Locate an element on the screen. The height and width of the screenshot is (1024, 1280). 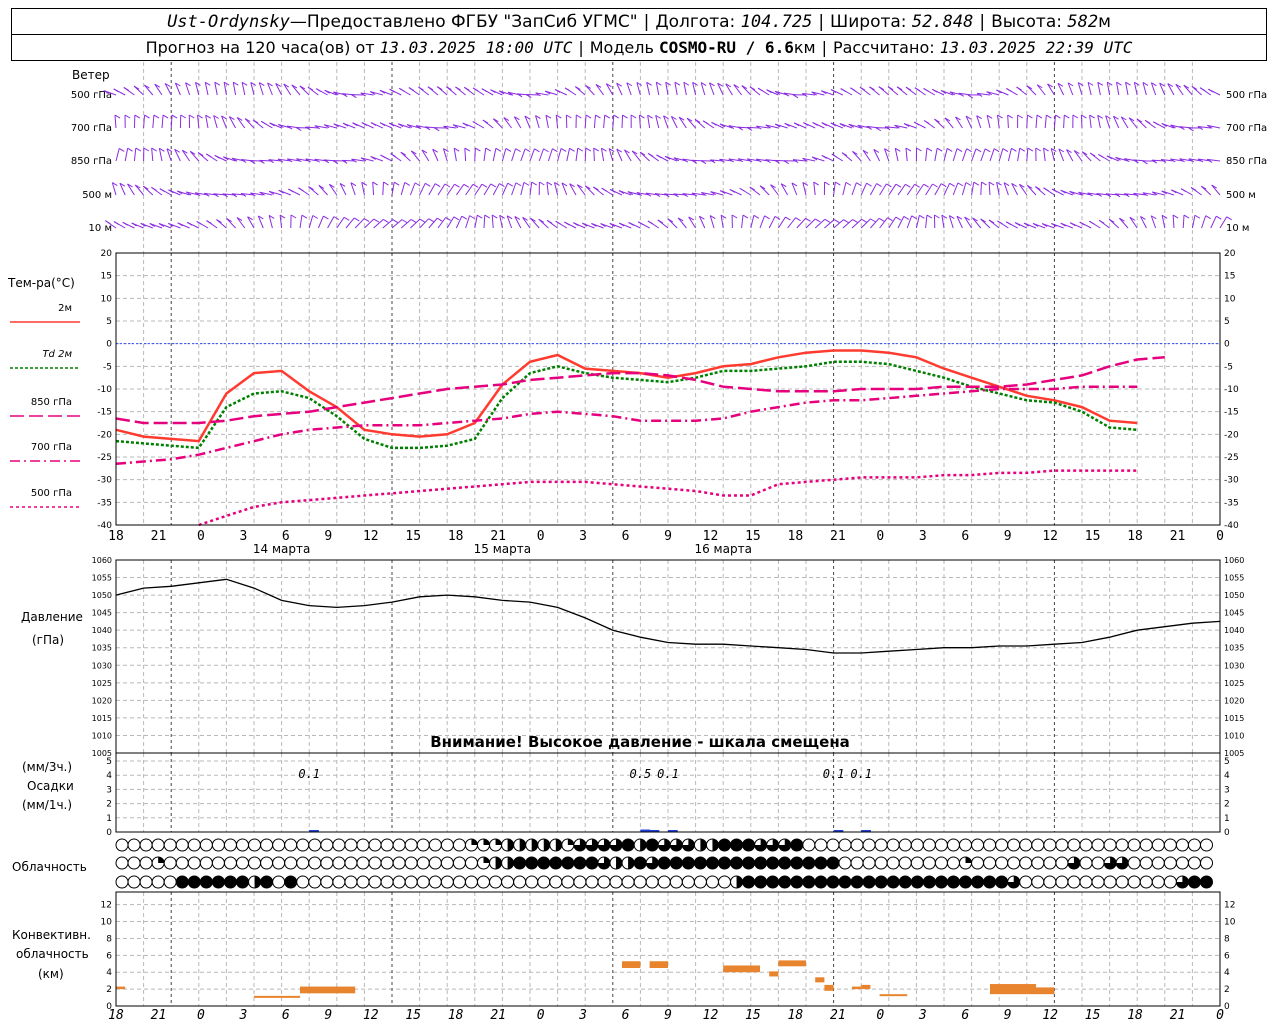
time-tick: 3 is located at coordinates (583, 536).